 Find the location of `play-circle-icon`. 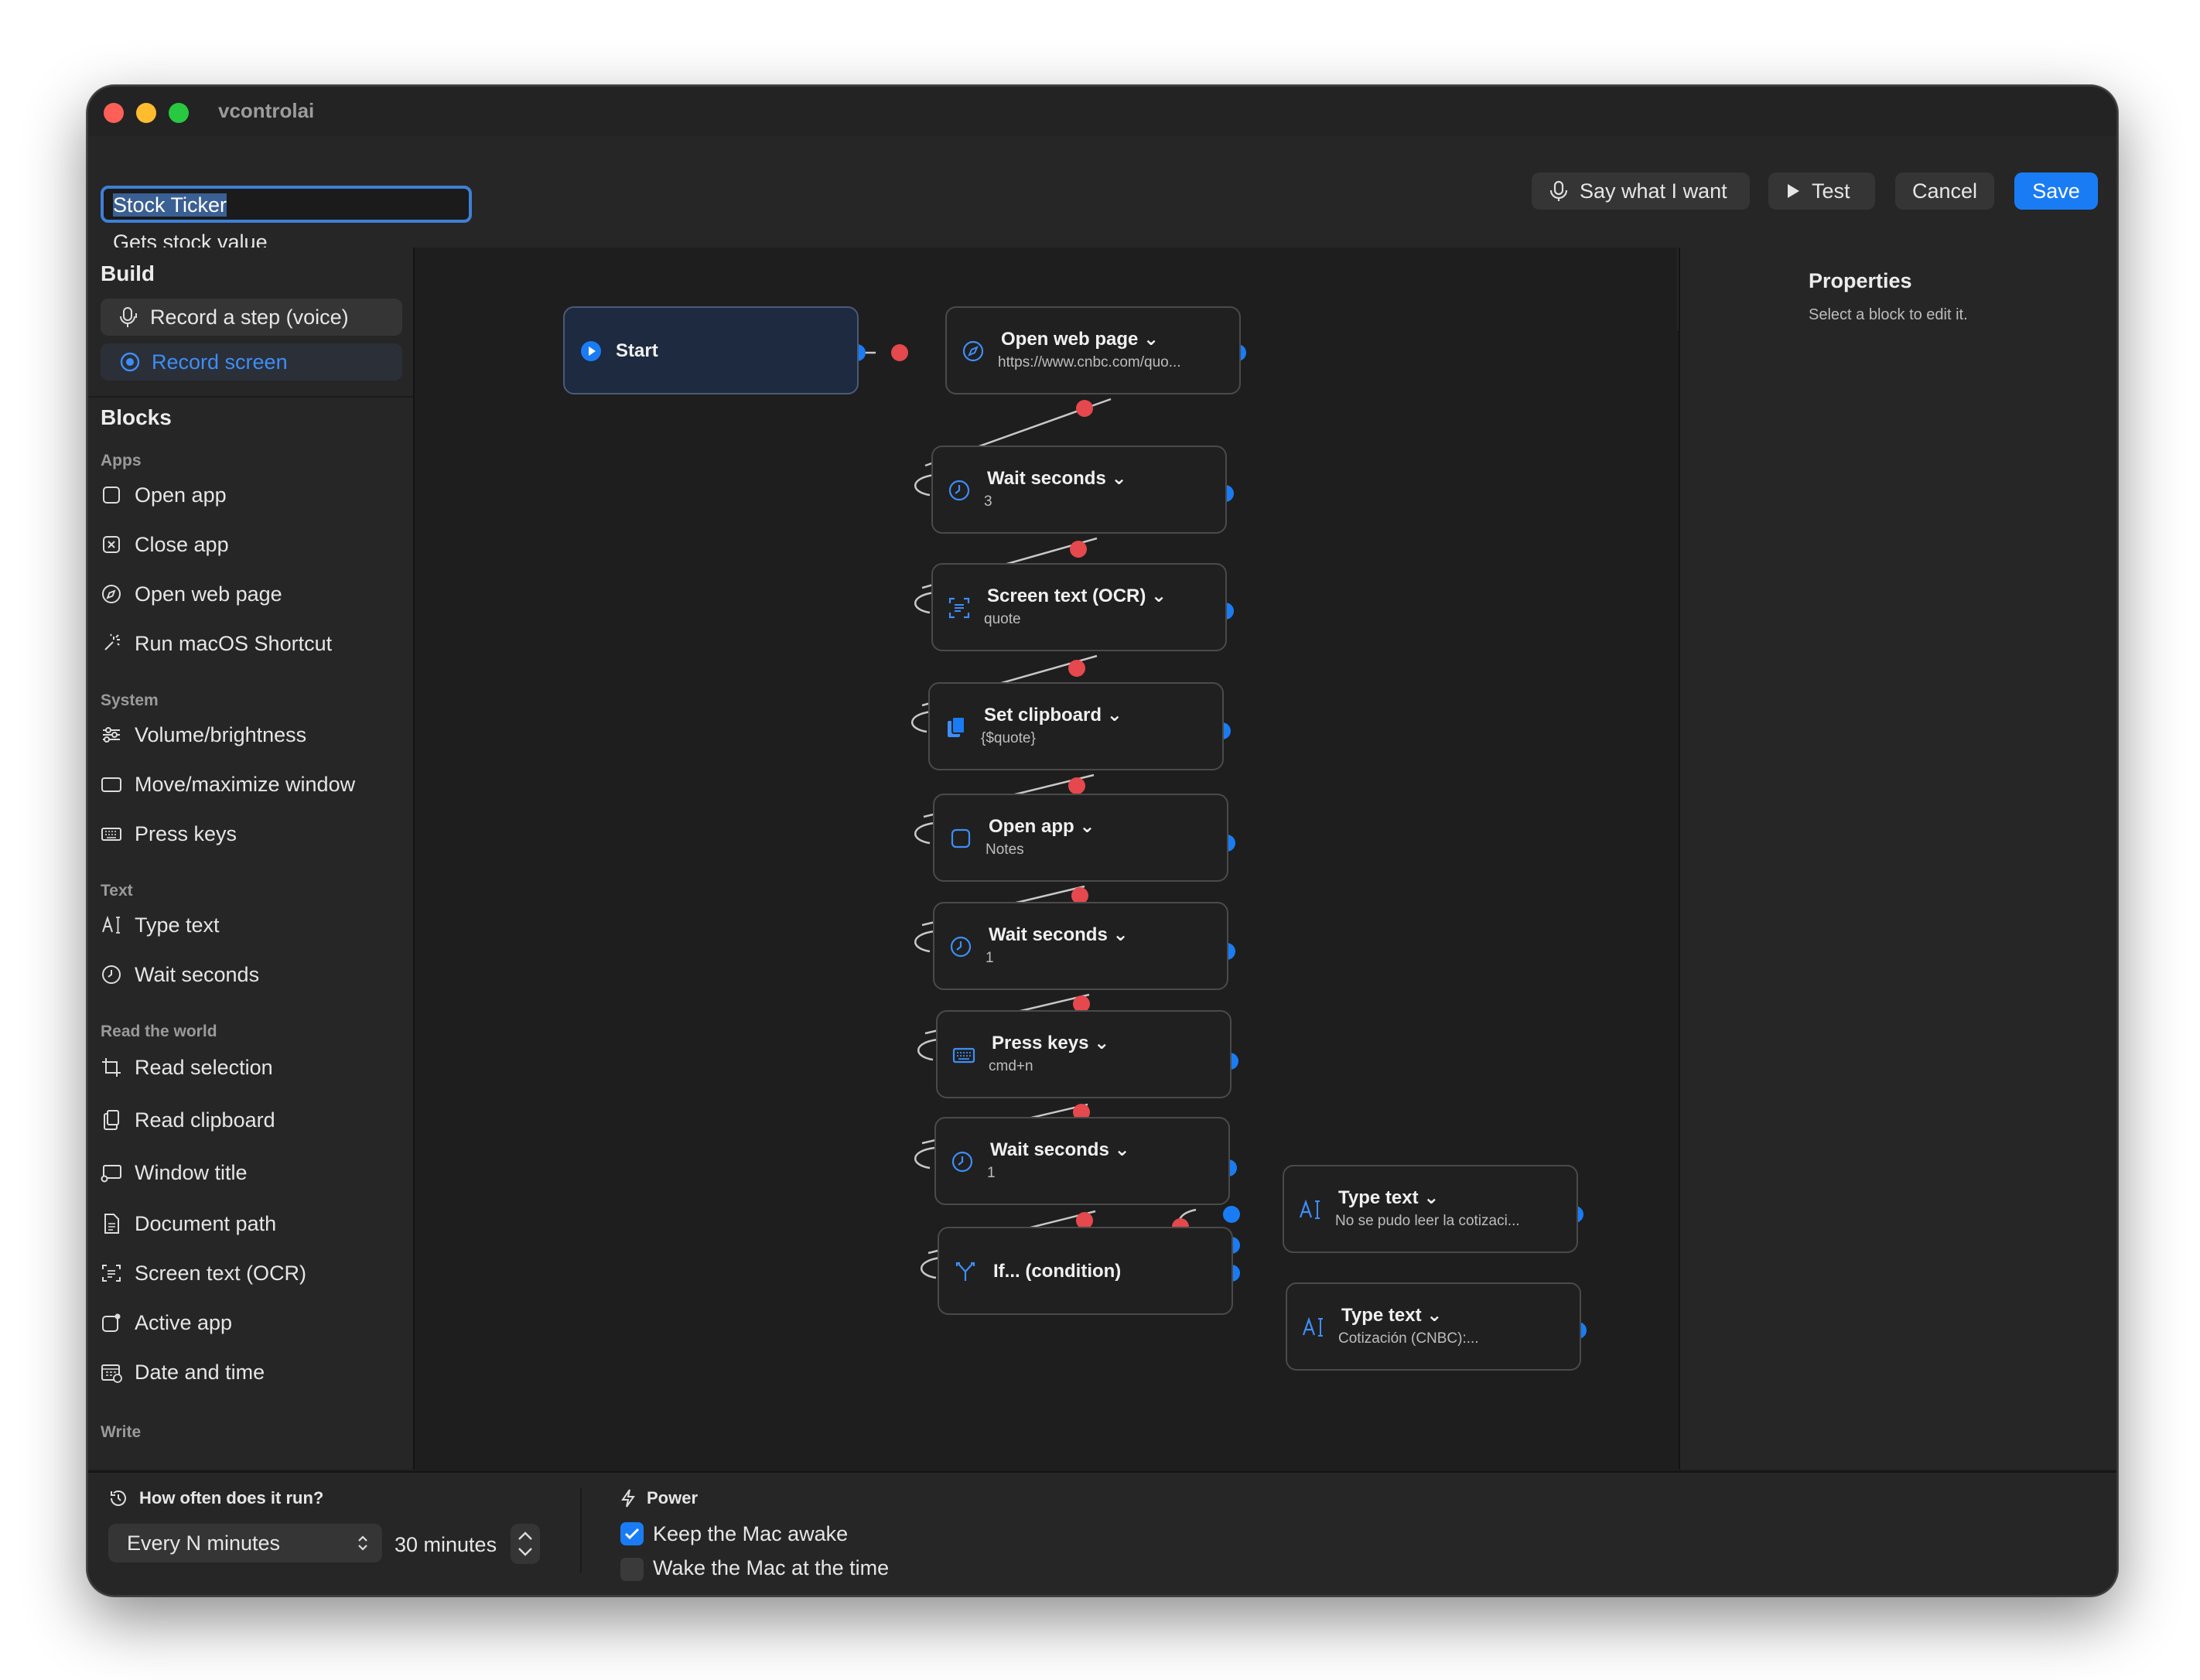

play-circle-icon is located at coordinates (591, 351).